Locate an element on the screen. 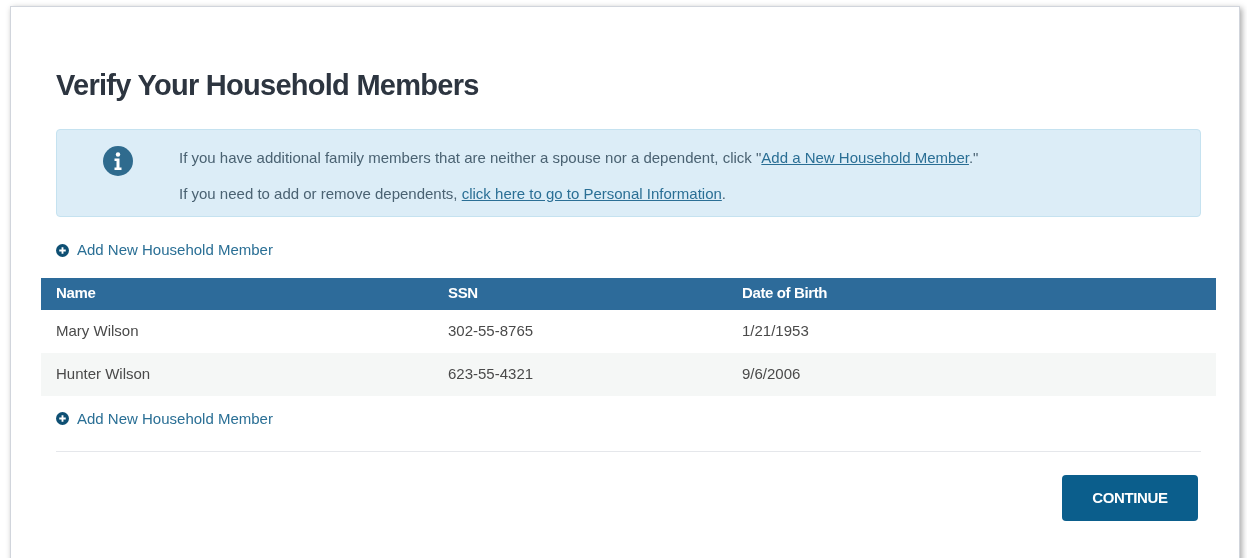 Image resolution: width=1247 pixels, height=558 pixels. table-cell: 1/21/1953 is located at coordinates (971, 331).